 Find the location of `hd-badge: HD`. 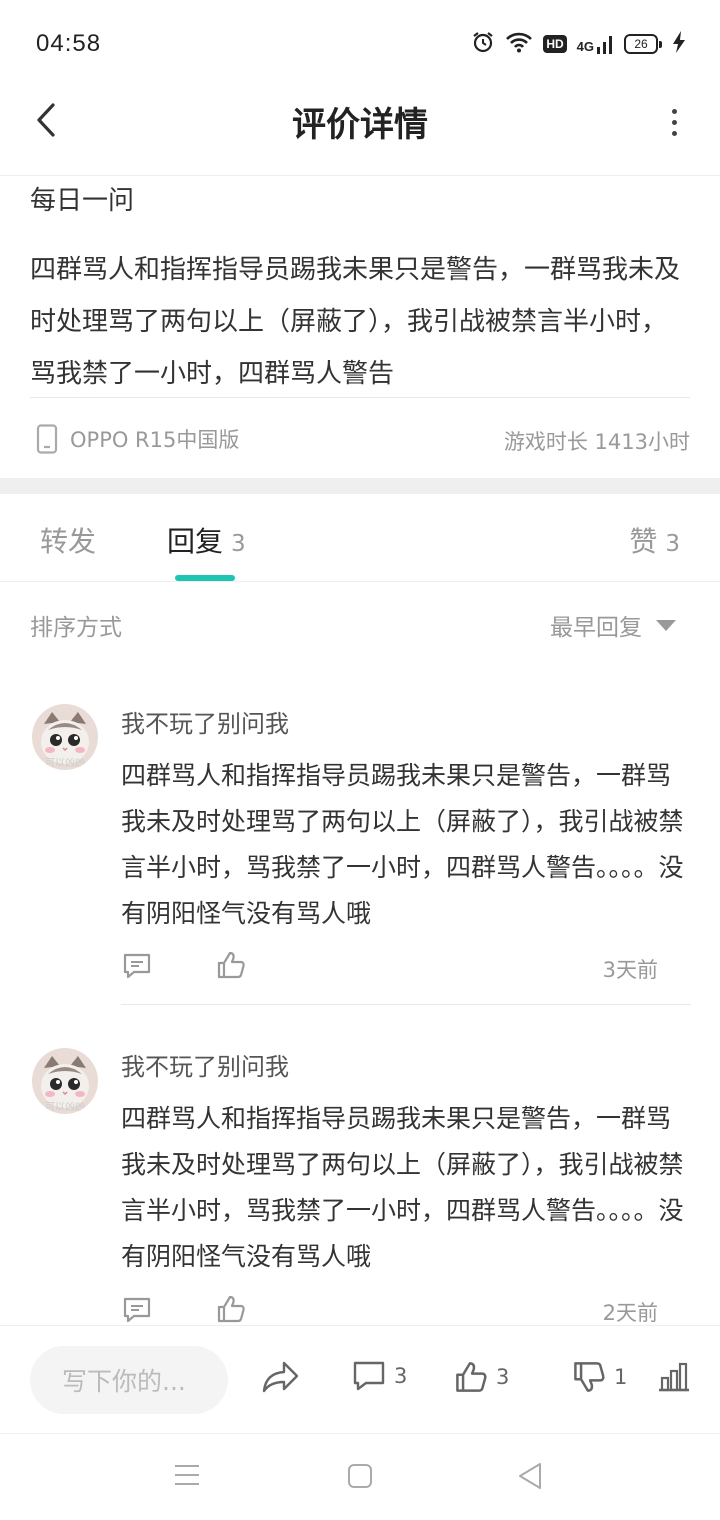

hd-badge: HD is located at coordinates (555, 44).